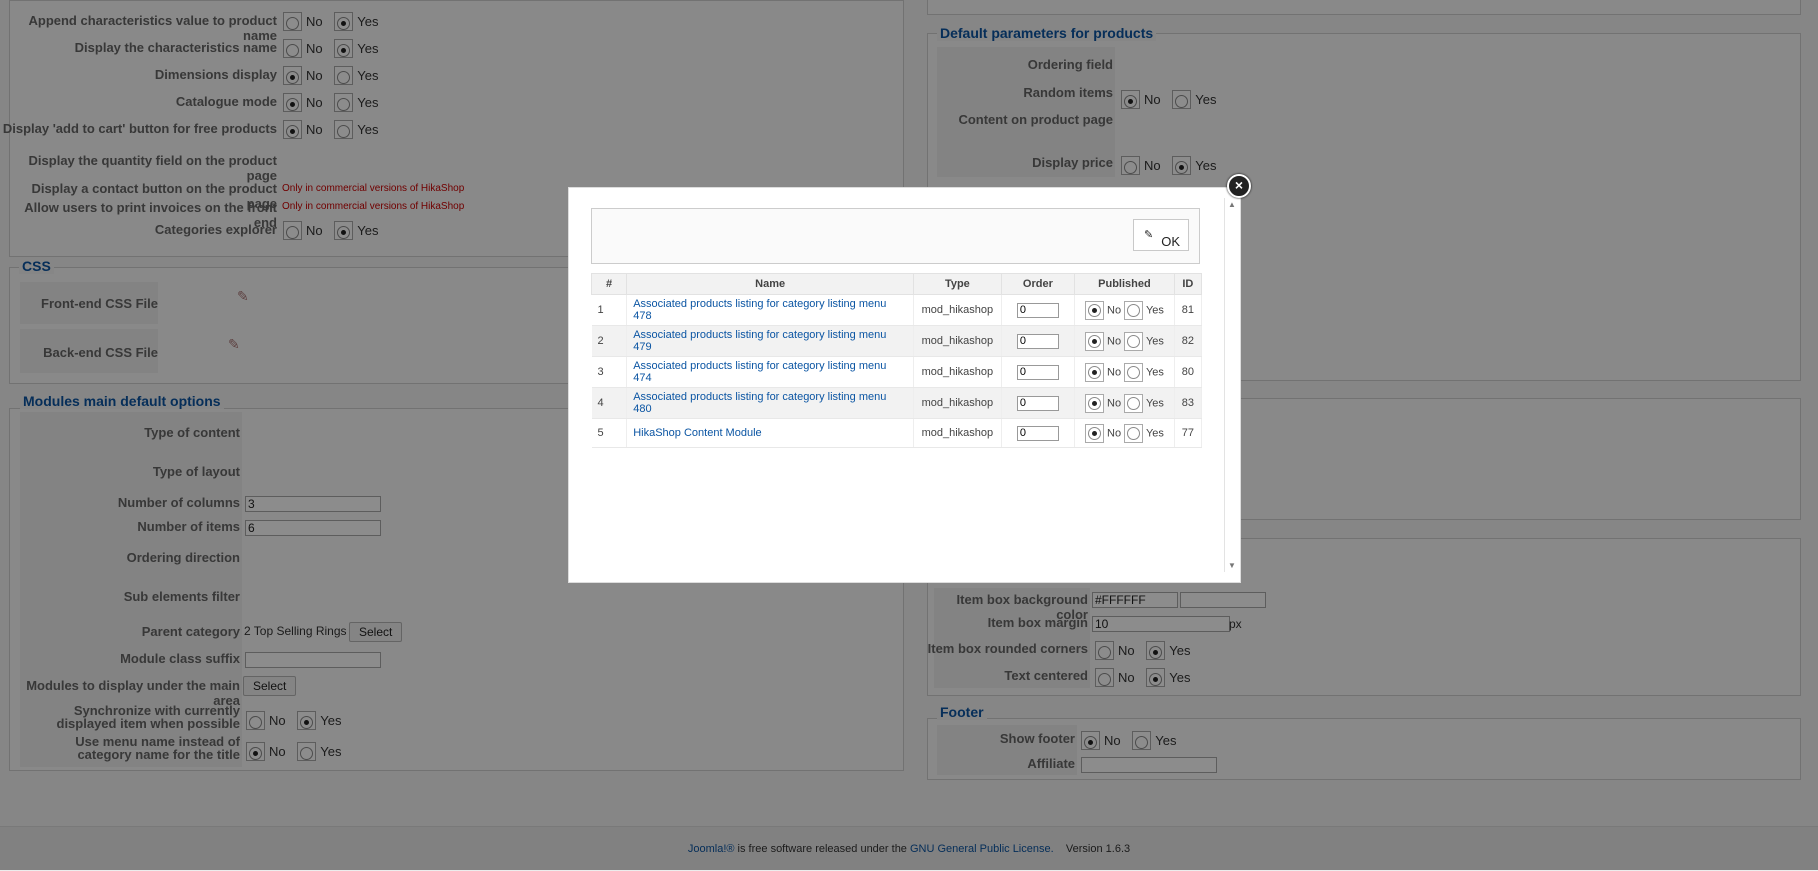 The width and height of the screenshot is (1818, 871). I want to click on ok-button: ✎ OK, so click(1161, 235).